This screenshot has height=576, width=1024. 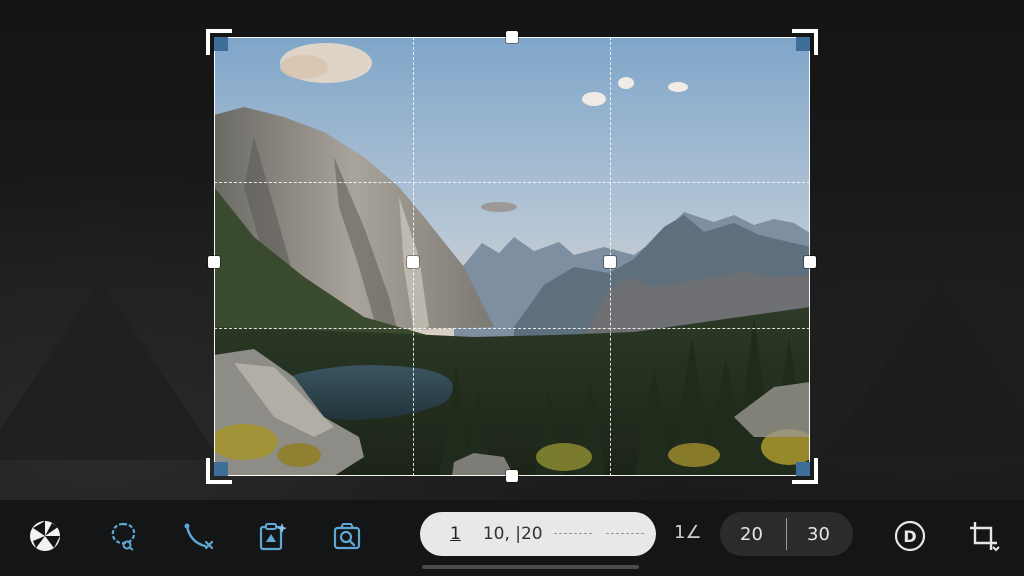 I want to click on crop-edge-handle-bottom, so click(x=512, y=476).